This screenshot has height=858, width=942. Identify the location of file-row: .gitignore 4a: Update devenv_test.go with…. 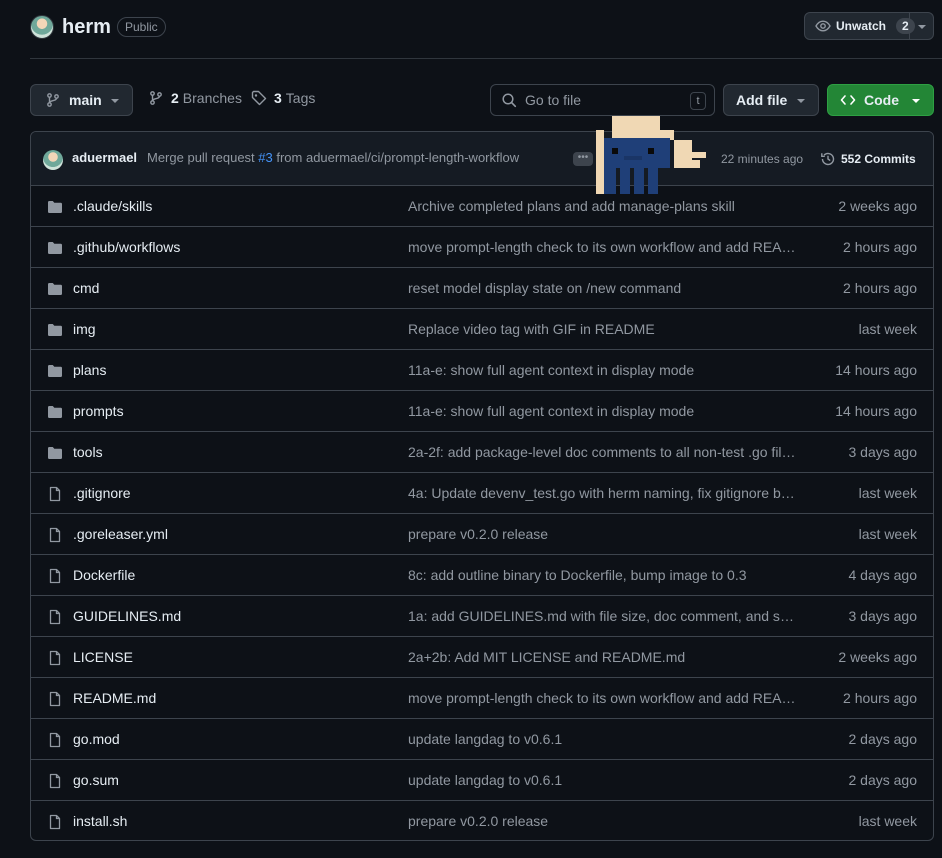
(482, 493).